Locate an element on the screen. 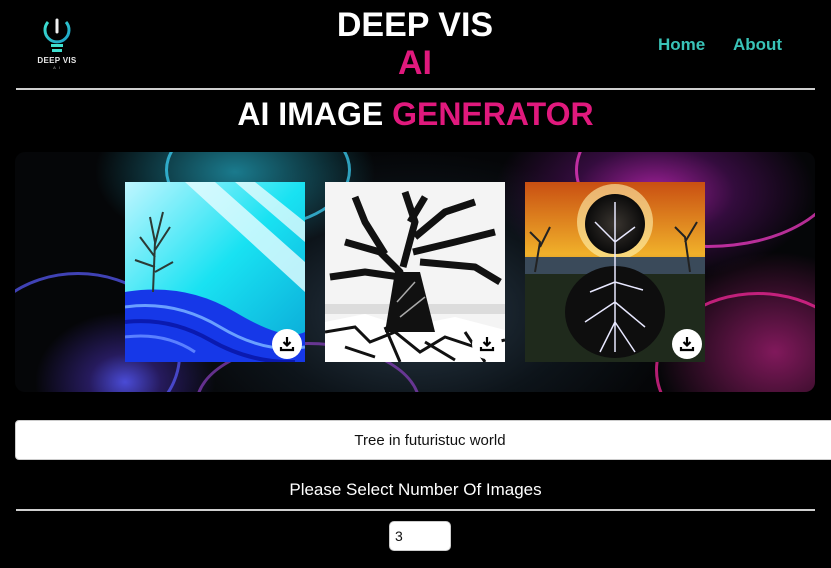  image-count-input is located at coordinates (420, 536).